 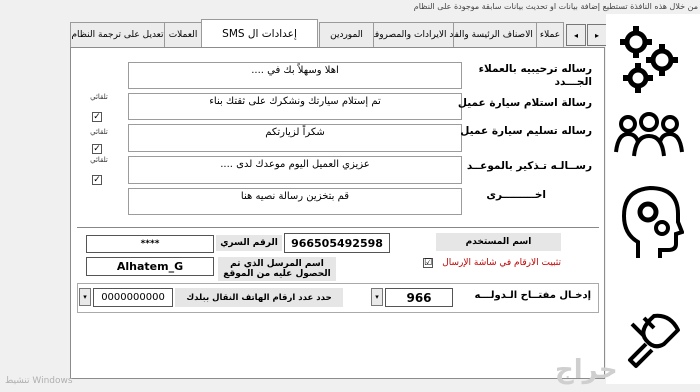 I want to click on sidebar, so click(x=653, y=199).